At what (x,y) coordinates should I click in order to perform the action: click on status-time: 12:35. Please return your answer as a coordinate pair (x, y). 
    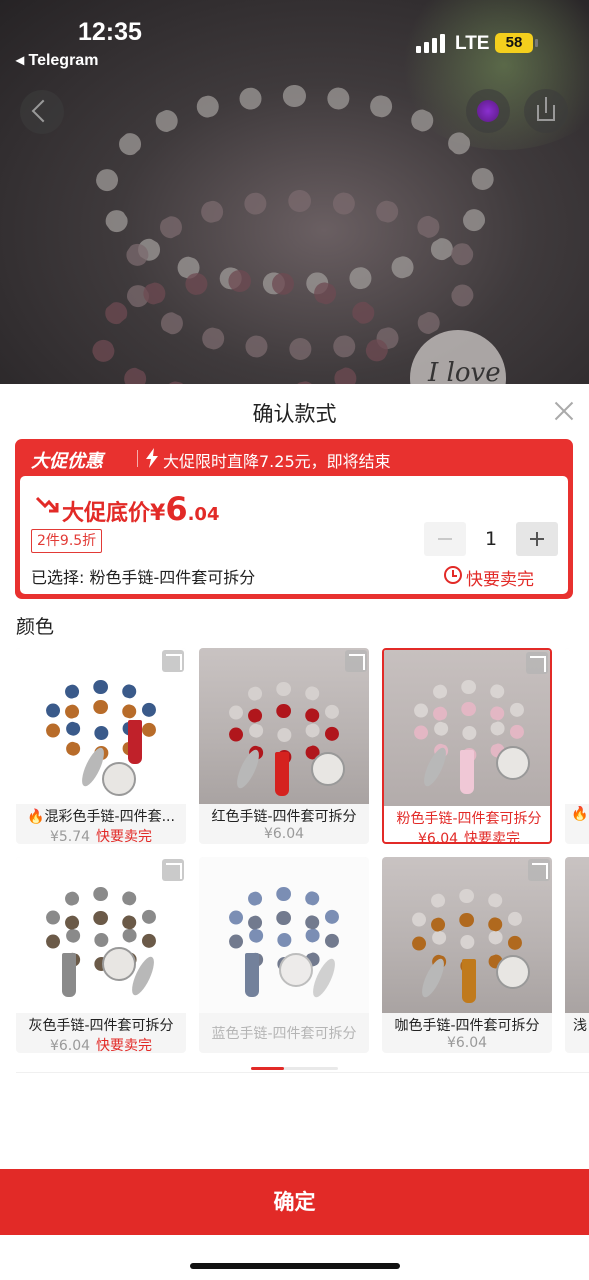
    Looking at the image, I should click on (110, 32).